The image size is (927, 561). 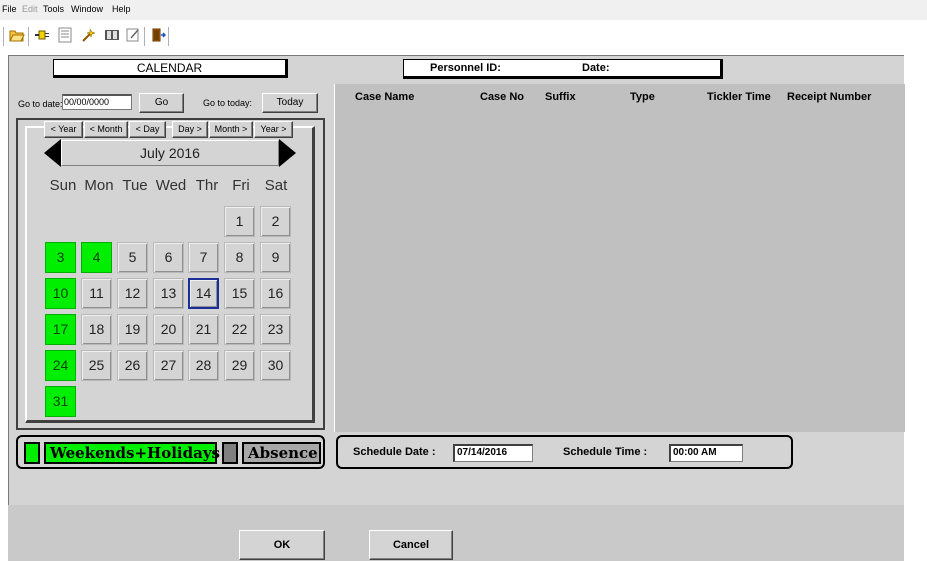 What do you see at coordinates (147, 129) in the screenshot?
I see `prev-day-button: < Day` at bounding box center [147, 129].